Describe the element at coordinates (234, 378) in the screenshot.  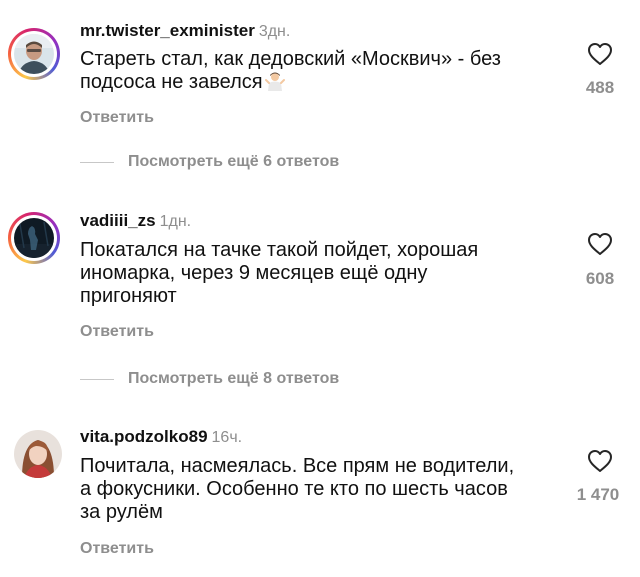
I see `view-replies-label: Посмотреть ещё 8 ответов` at that location.